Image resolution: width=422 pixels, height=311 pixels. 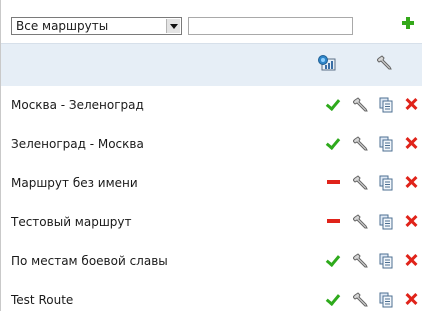 I want to click on plus-icon, so click(x=408, y=23).